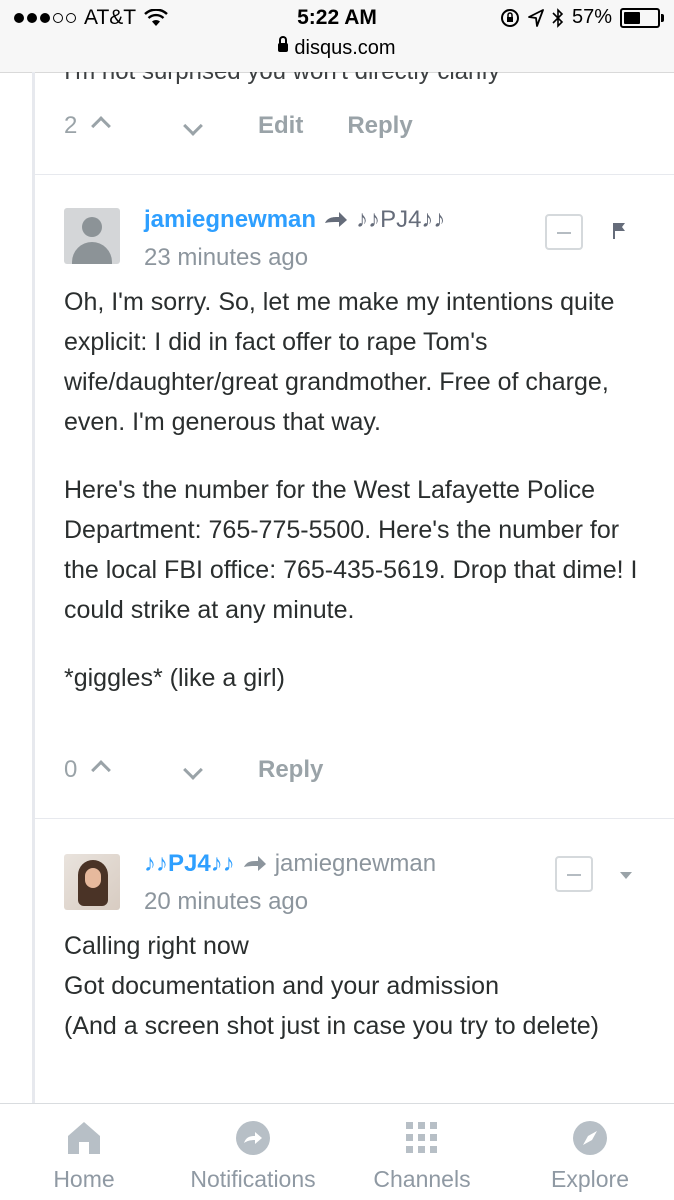 This screenshot has height=1200, width=674. What do you see at coordinates (71, 125) in the screenshot?
I see `vote-count: 2` at bounding box center [71, 125].